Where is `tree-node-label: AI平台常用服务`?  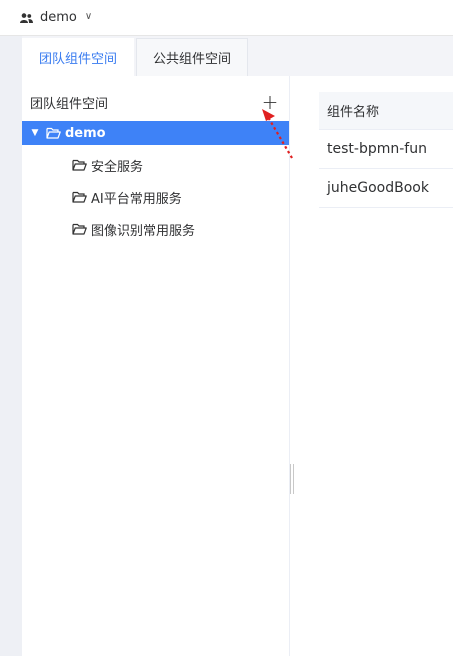
tree-node-label: AI平台常用服务 is located at coordinates (136, 199).